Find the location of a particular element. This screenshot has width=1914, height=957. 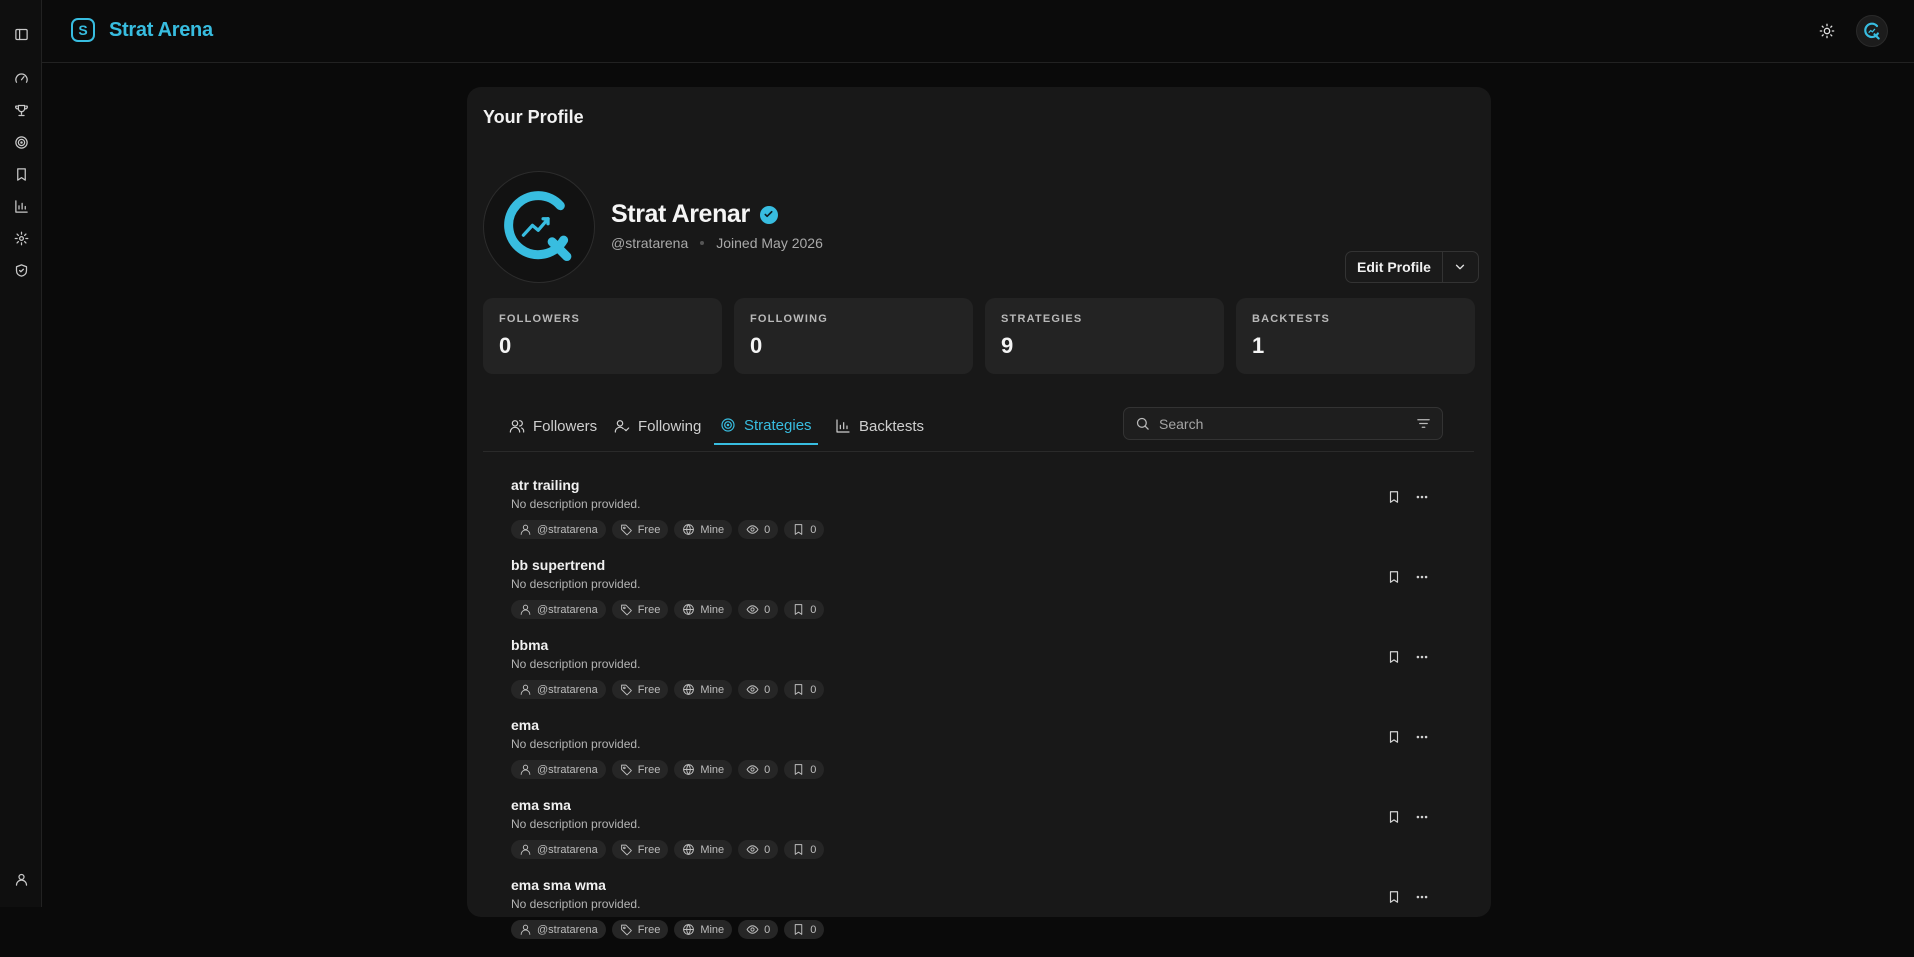

shield-icon is located at coordinates (21, 270).